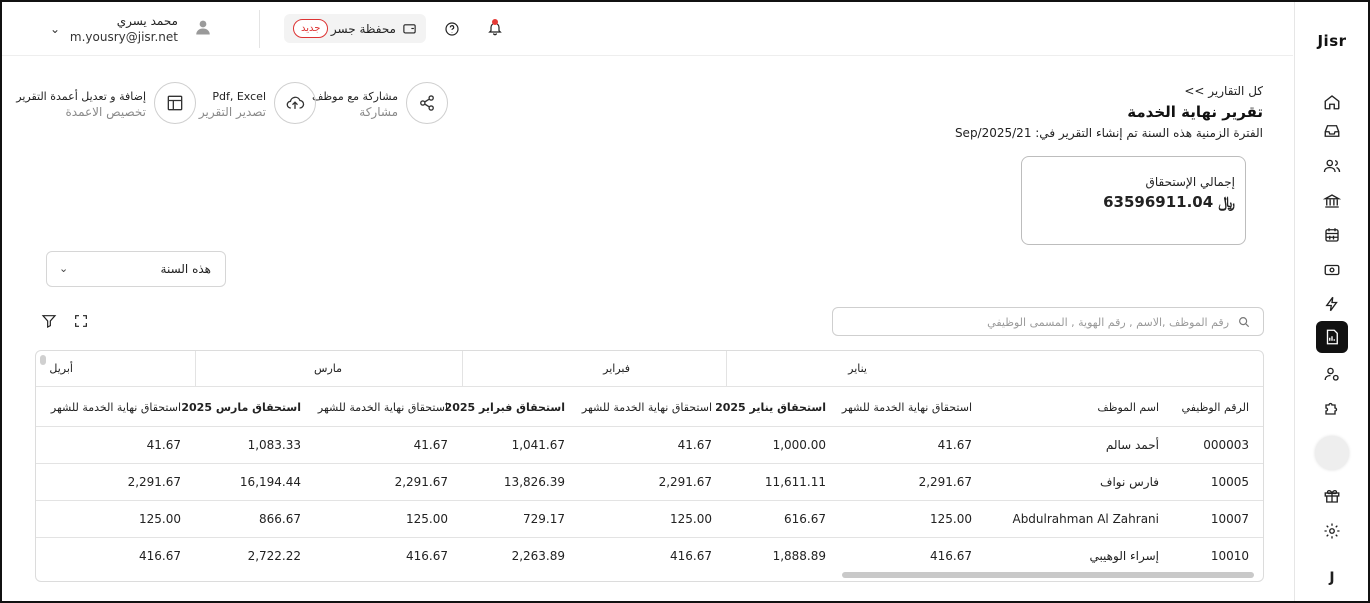 The image size is (1370, 603). I want to click on user-menu: ⌄ محمد يسري m.yousry@jisr.net, so click(132, 30).